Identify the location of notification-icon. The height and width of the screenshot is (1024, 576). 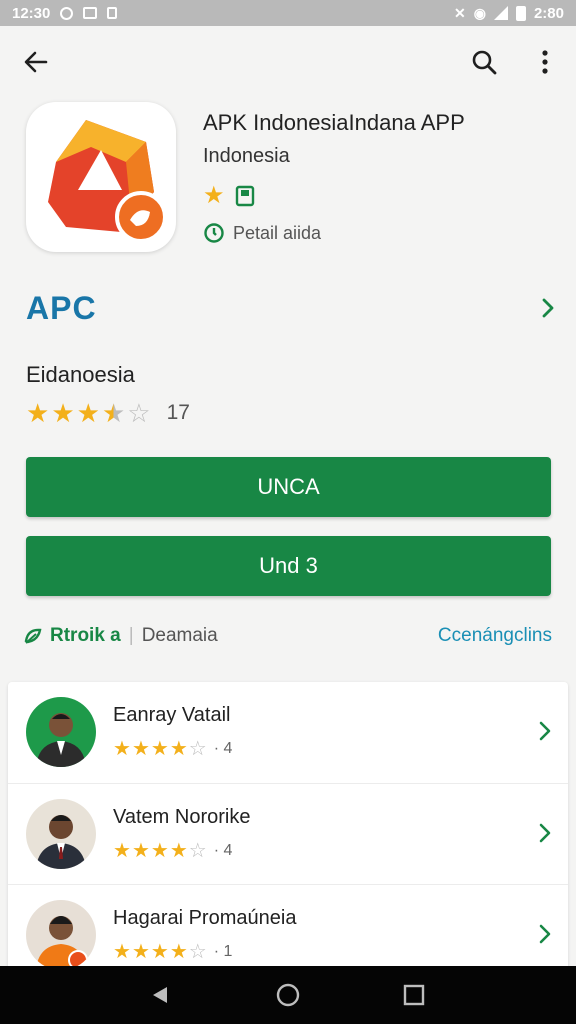
(67, 13).